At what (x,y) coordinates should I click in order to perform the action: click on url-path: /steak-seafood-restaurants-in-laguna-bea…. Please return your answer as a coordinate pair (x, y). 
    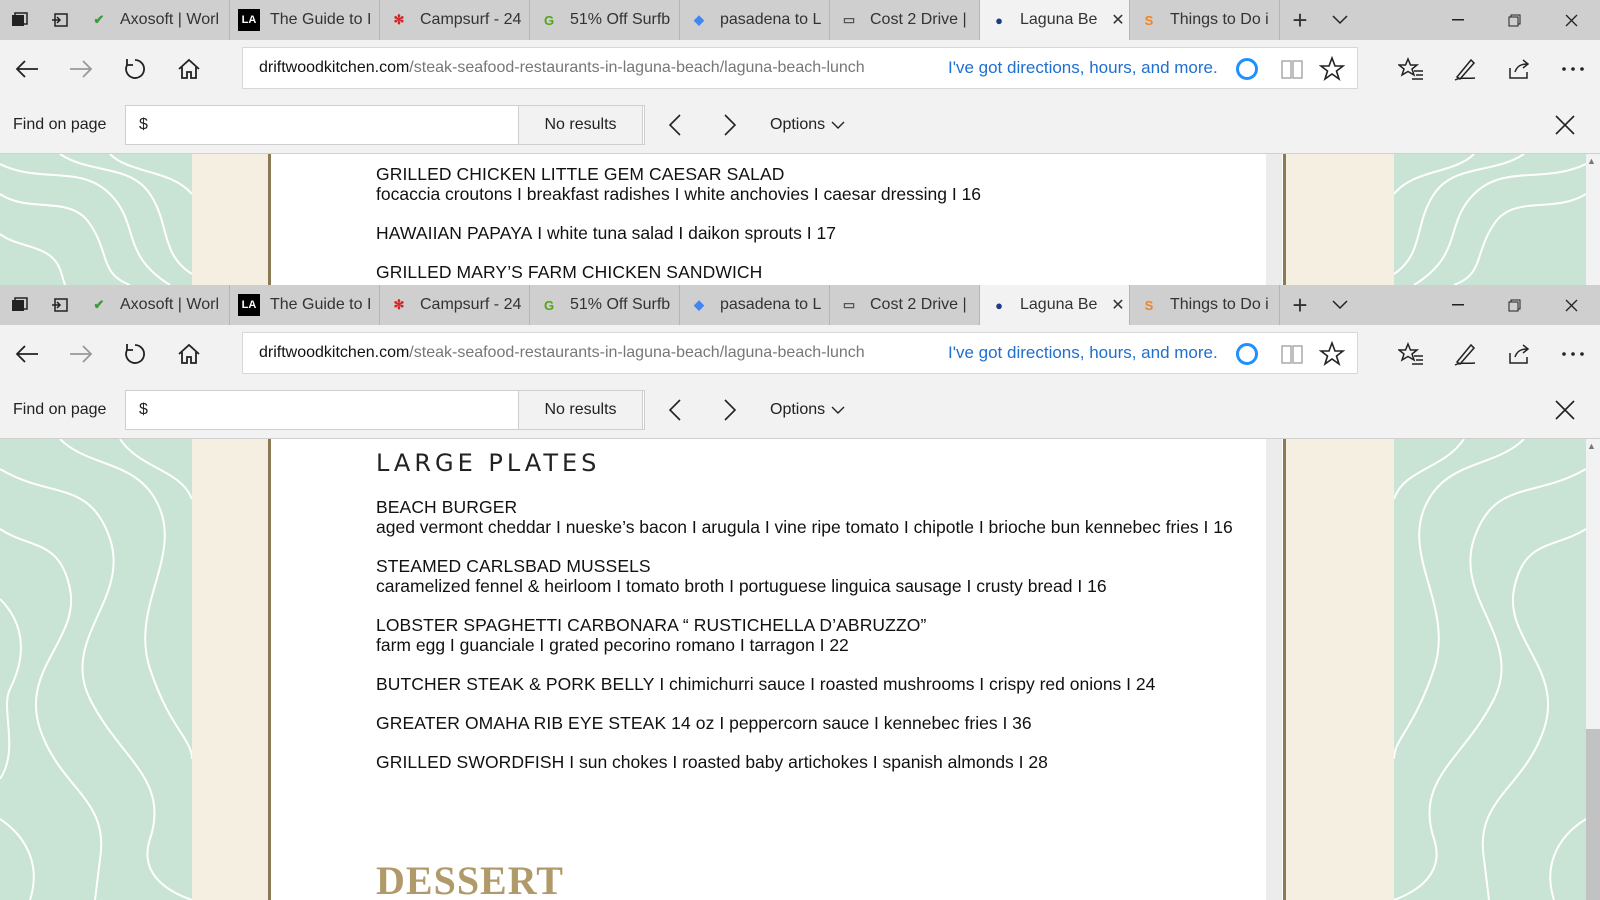
    Looking at the image, I should click on (637, 352).